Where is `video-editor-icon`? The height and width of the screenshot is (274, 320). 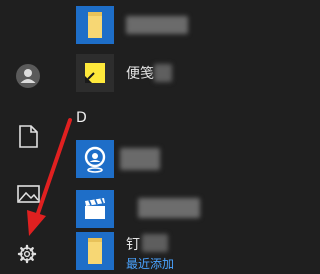 video-editor-icon is located at coordinates (95, 208).